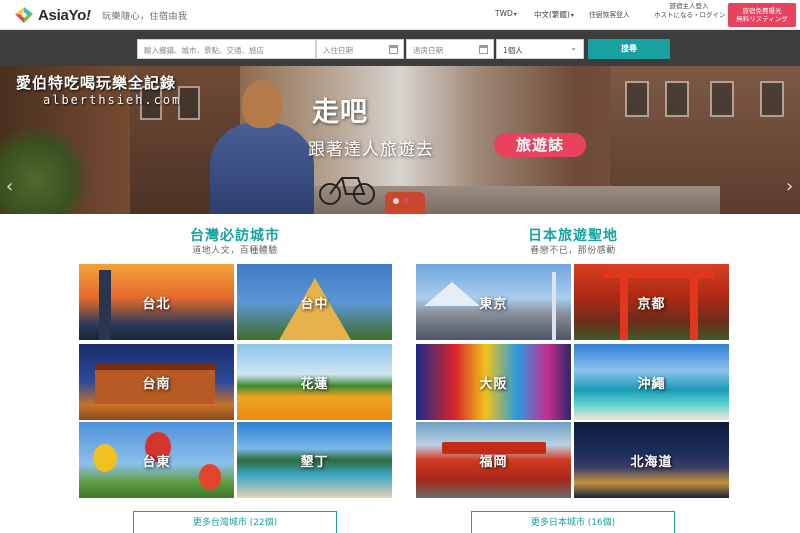 Image resolution: width=800 pixels, height=533 pixels. I want to click on language-label: 中文(繁體), so click(552, 14).